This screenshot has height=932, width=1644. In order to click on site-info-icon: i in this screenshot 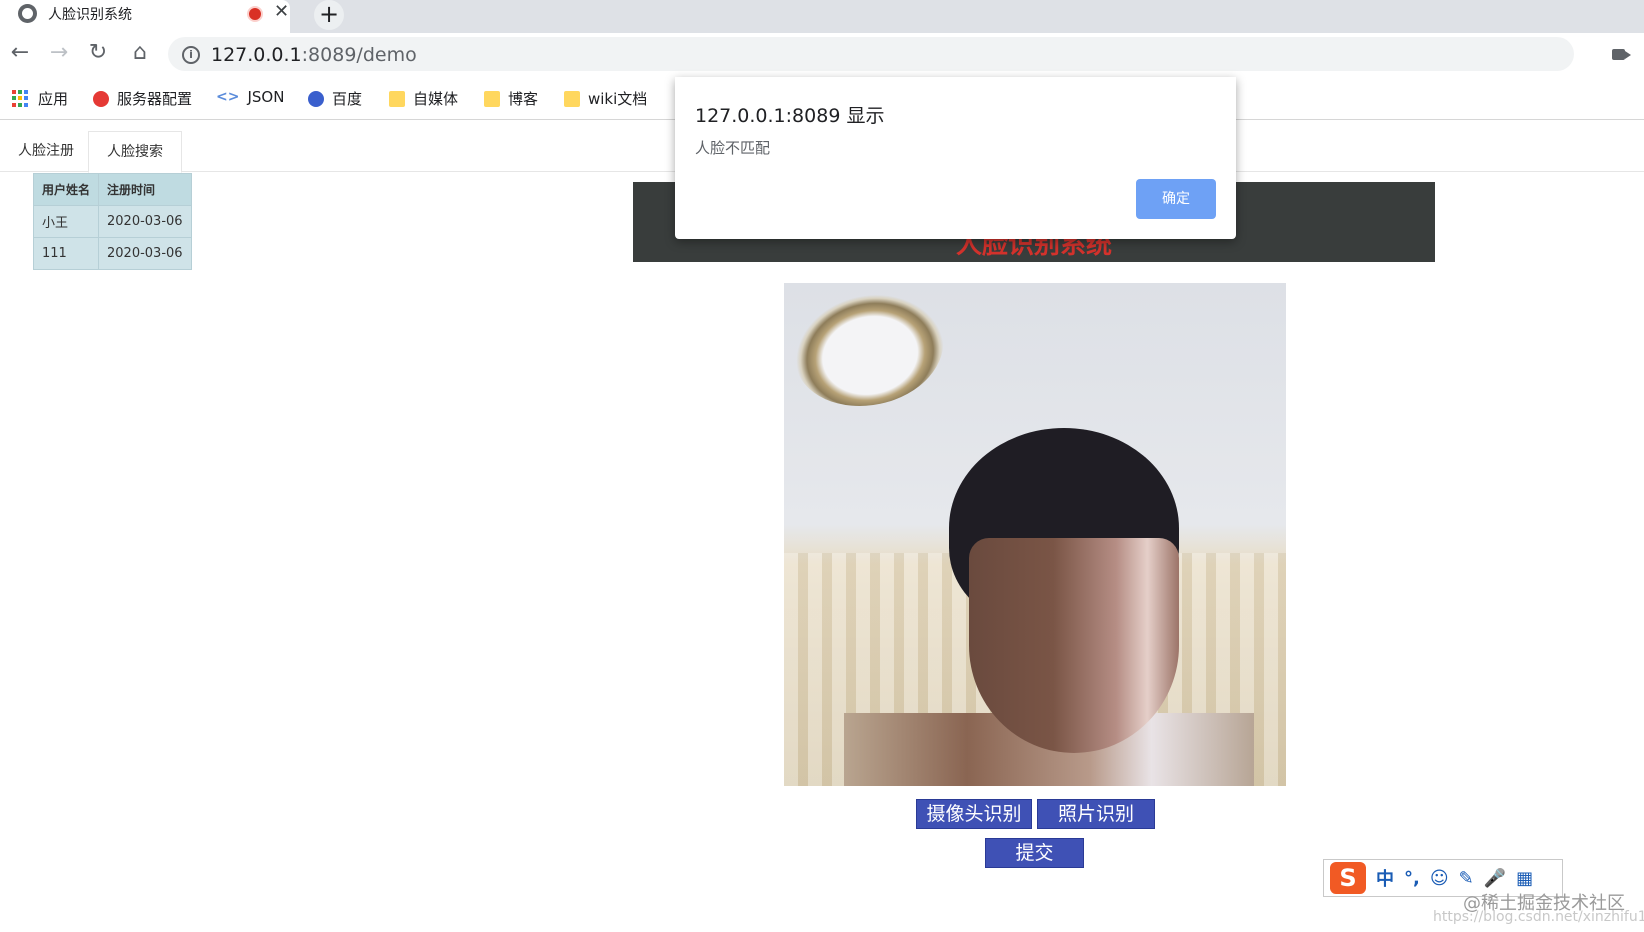, I will do `click(191, 55)`.